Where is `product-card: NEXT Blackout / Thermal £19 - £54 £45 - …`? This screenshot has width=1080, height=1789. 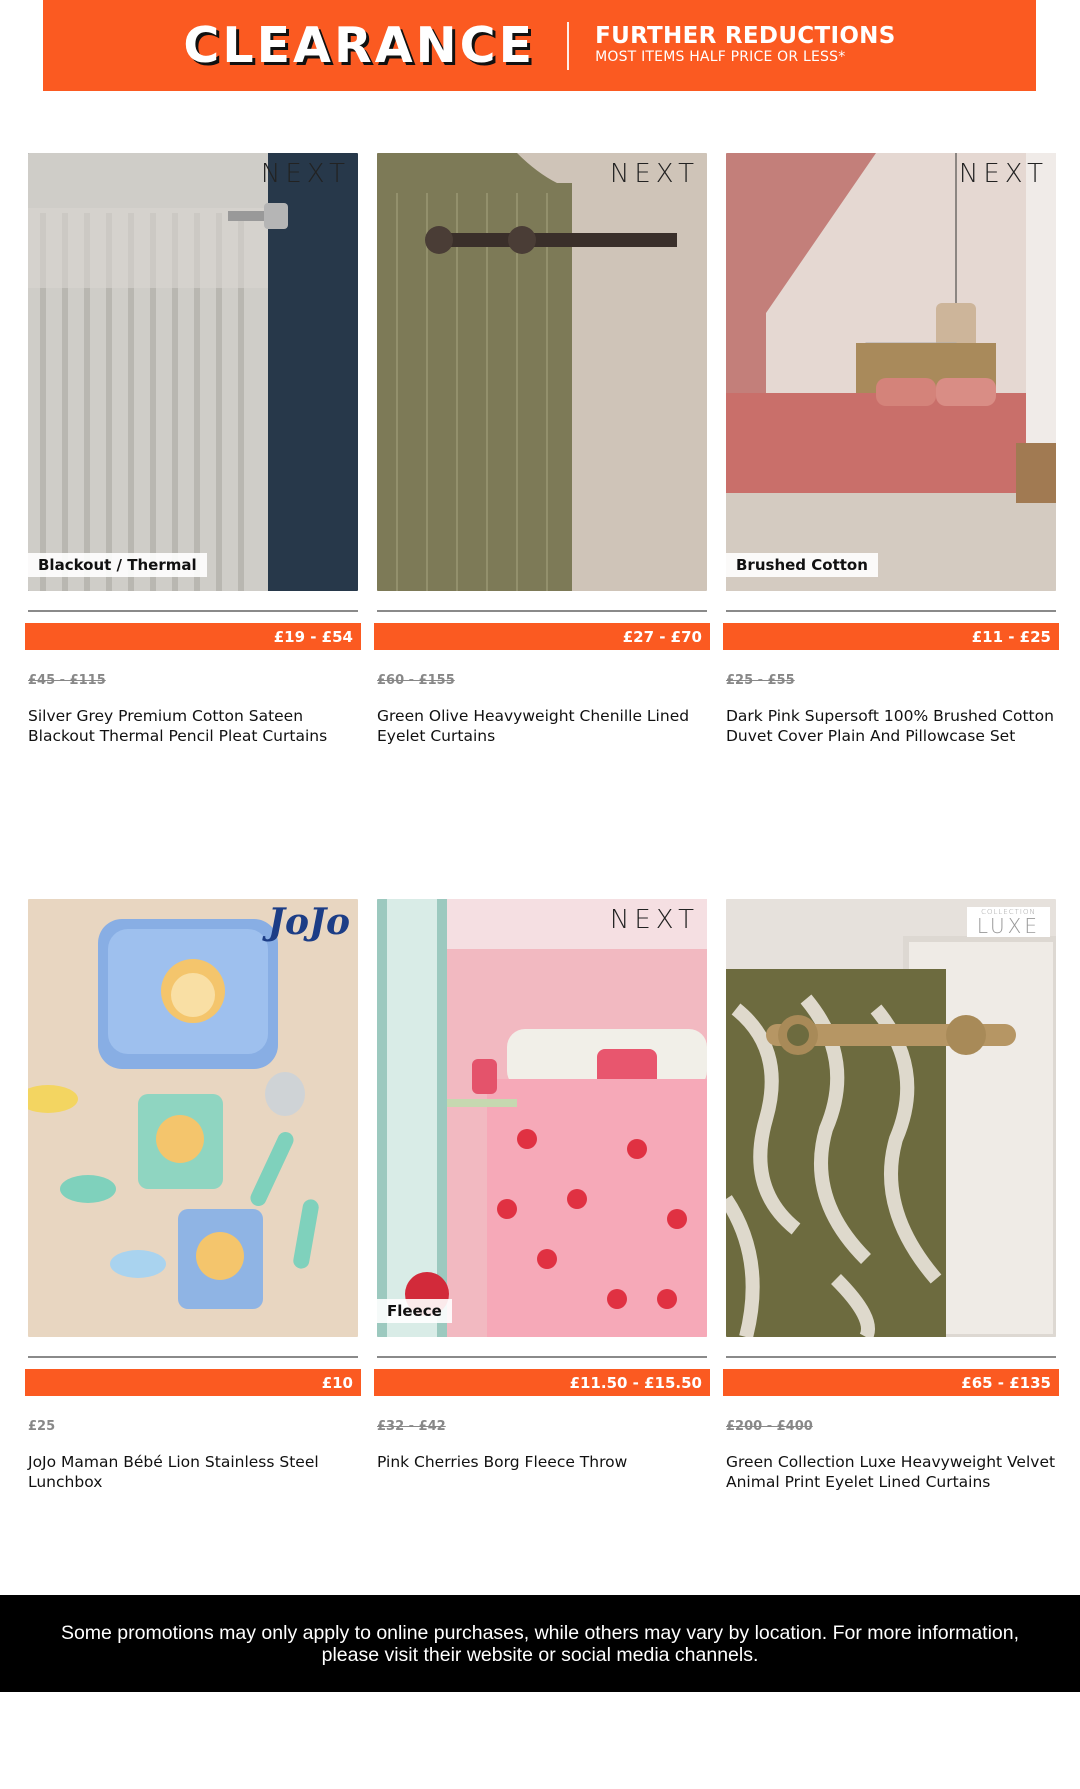
product-card: NEXT Blackout / Thermal £19 - £54 £45 - … is located at coordinates (193, 449).